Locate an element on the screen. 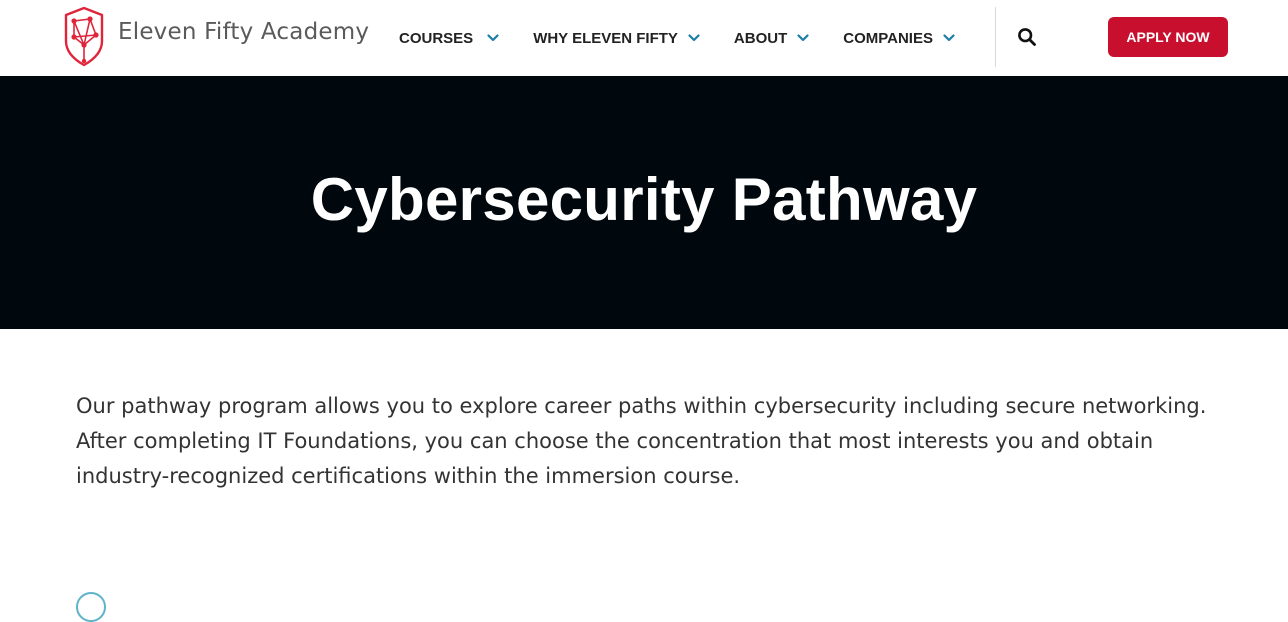 The height and width of the screenshot is (622, 1288). search-icon is located at coordinates (1027, 37).